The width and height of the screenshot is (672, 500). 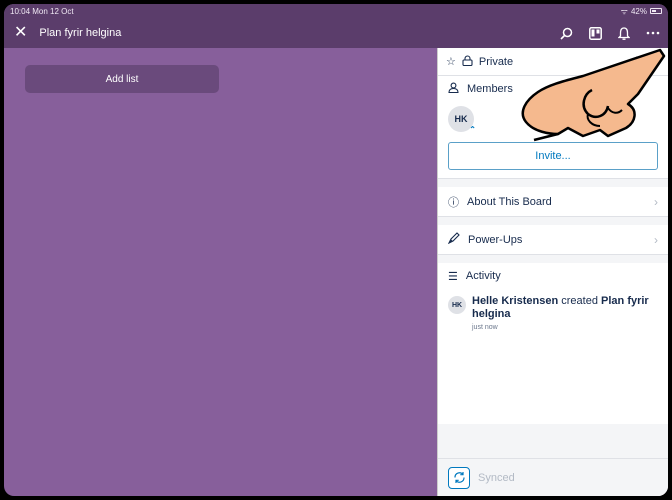 I want to click on powerups-label: Power-Ups, so click(x=495, y=239).